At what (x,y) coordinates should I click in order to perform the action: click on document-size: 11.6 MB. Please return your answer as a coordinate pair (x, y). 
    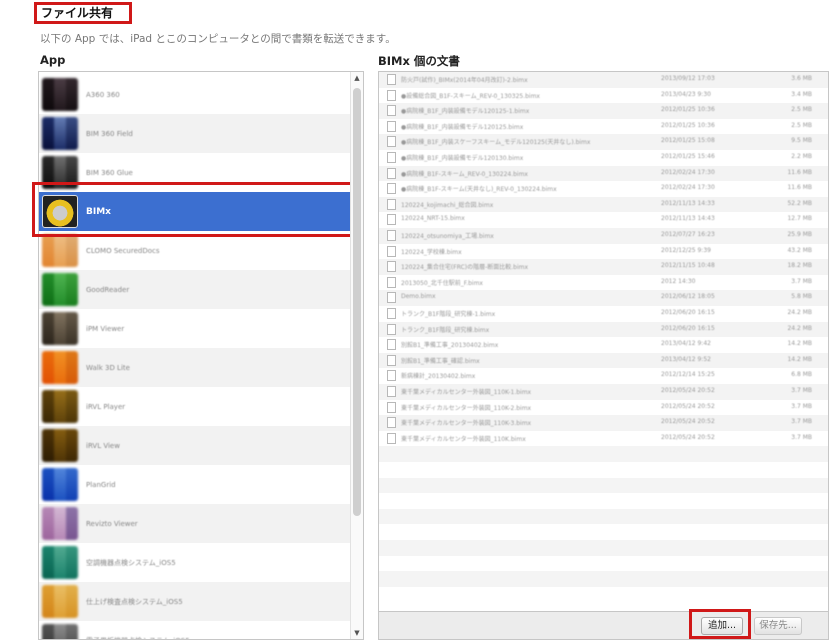
    Looking at the image, I should click on (799, 188).